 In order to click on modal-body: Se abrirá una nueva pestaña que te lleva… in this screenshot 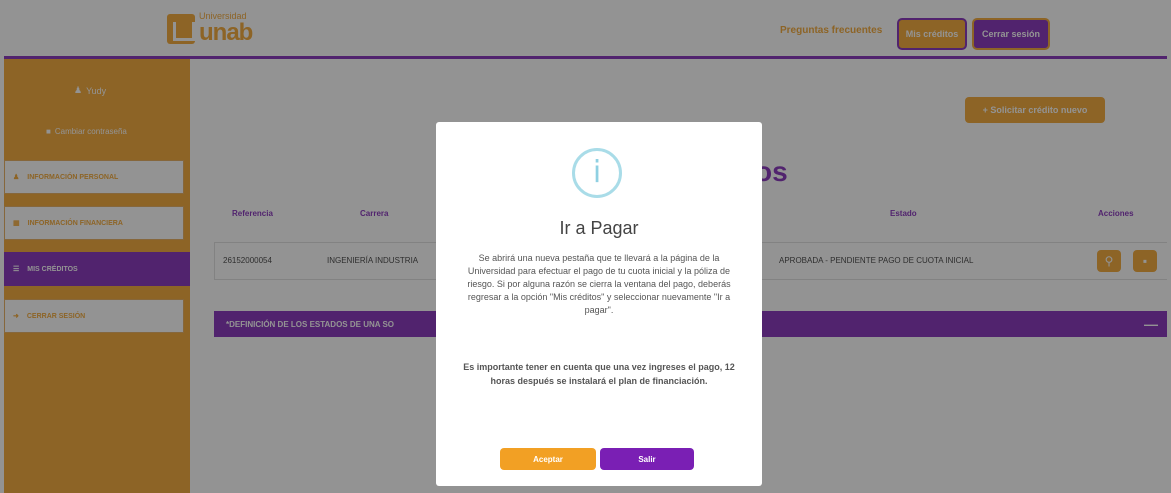, I will do `click(599, 284)`.